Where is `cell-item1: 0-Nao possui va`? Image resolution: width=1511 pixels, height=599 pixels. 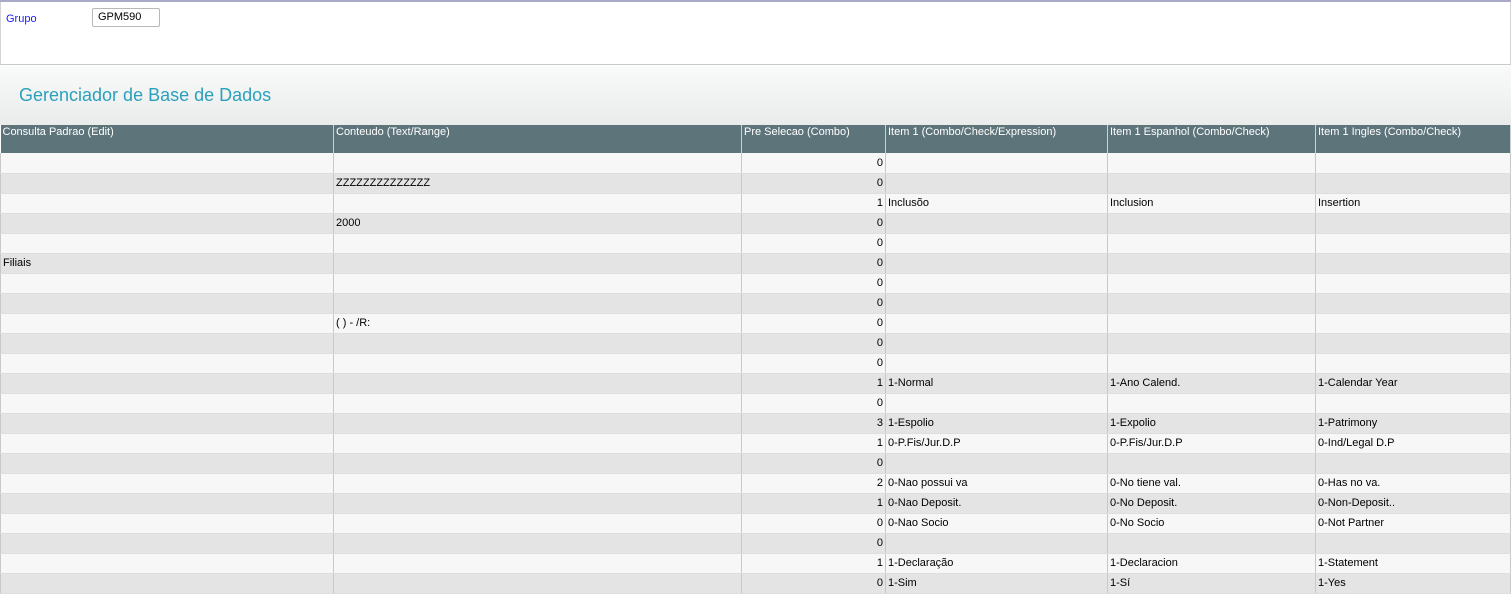 cell-item1: 0-Nao possui va is located at coordinates (996, 483).